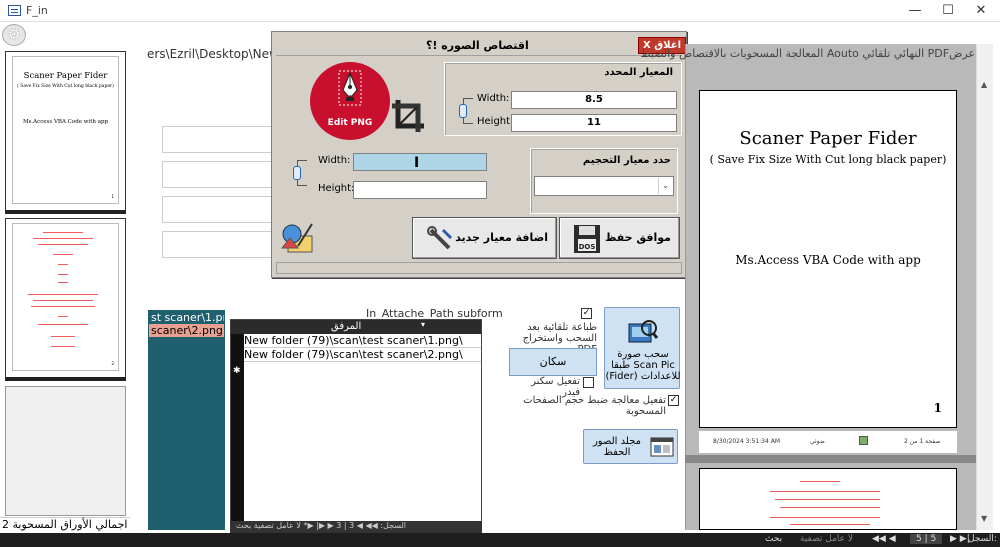 The width and height of the screenshot is (1000, 547). I want to click on floppy-disk-icon: DOS, so click(587, 239).